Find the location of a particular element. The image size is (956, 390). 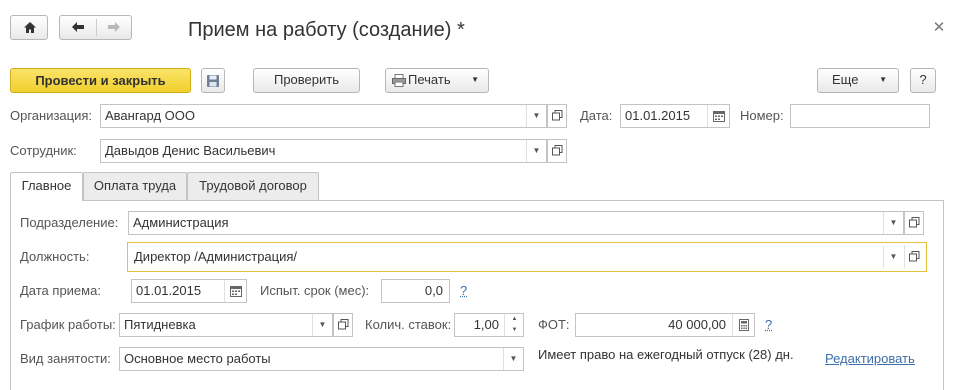

calendar-icon is located at coordinates (235, 291).